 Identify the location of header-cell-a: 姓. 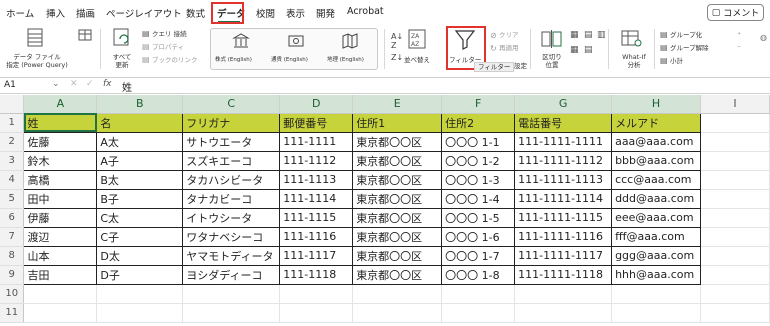
(60, 122).